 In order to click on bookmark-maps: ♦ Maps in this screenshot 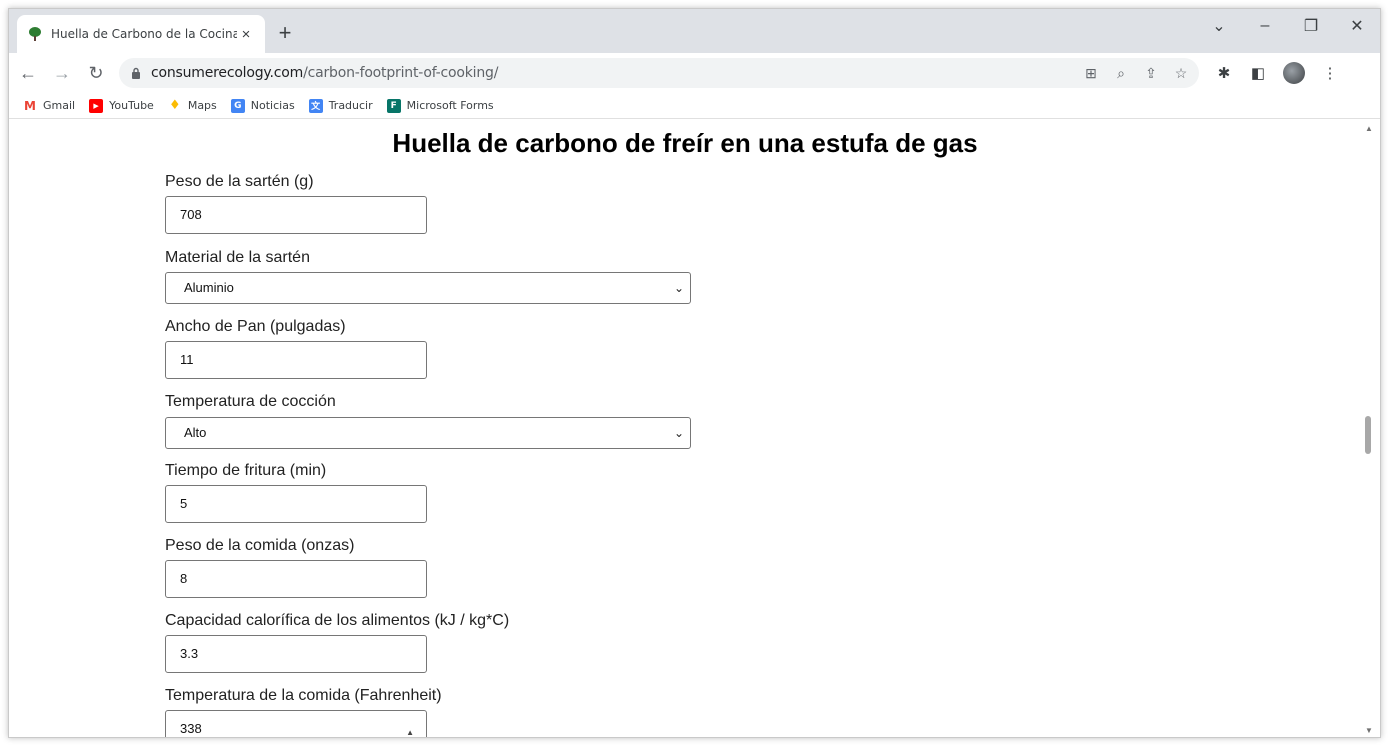, I will do `click(192, 105)`.